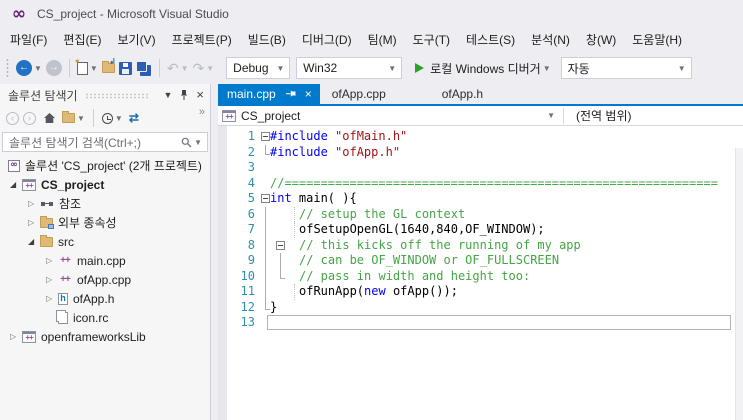 Image resolution: width=743 pixels, height=420 pixels. What do you see at coordinates (105, 203) in the screenshot?
I see `tree-item-참조: ▷ 참조` at bounding box center [105, 203].